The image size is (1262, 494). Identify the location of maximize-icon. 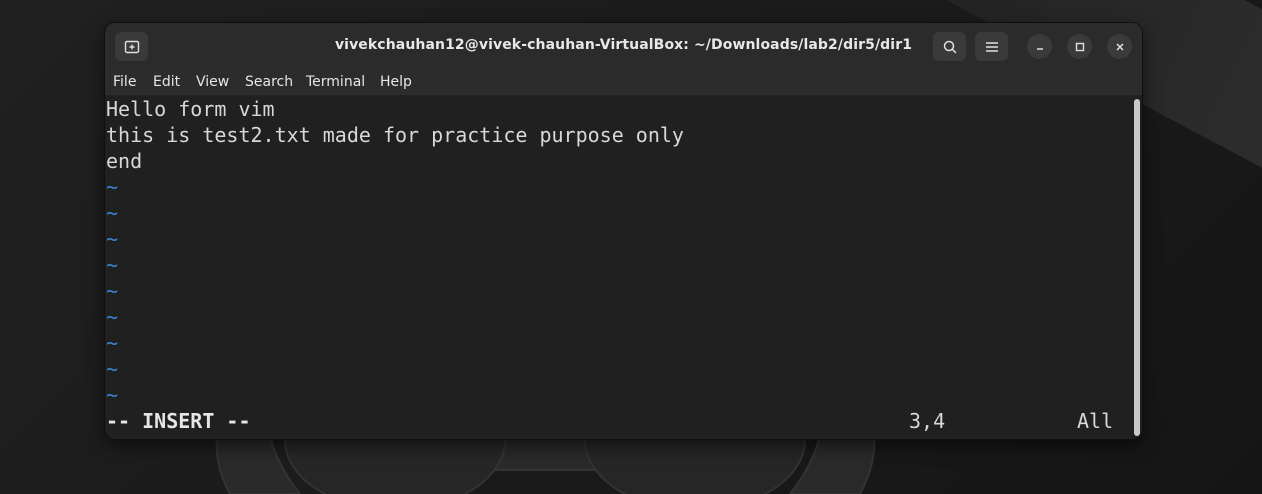
(1079, 46).